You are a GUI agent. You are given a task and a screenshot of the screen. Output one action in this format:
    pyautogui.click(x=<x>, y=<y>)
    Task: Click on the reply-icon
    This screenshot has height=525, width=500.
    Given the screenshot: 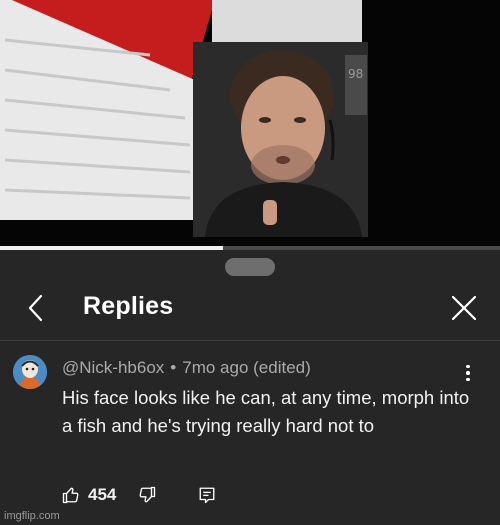 What is the action you would take?
    pyautogui.click(x=207, y=495)
    